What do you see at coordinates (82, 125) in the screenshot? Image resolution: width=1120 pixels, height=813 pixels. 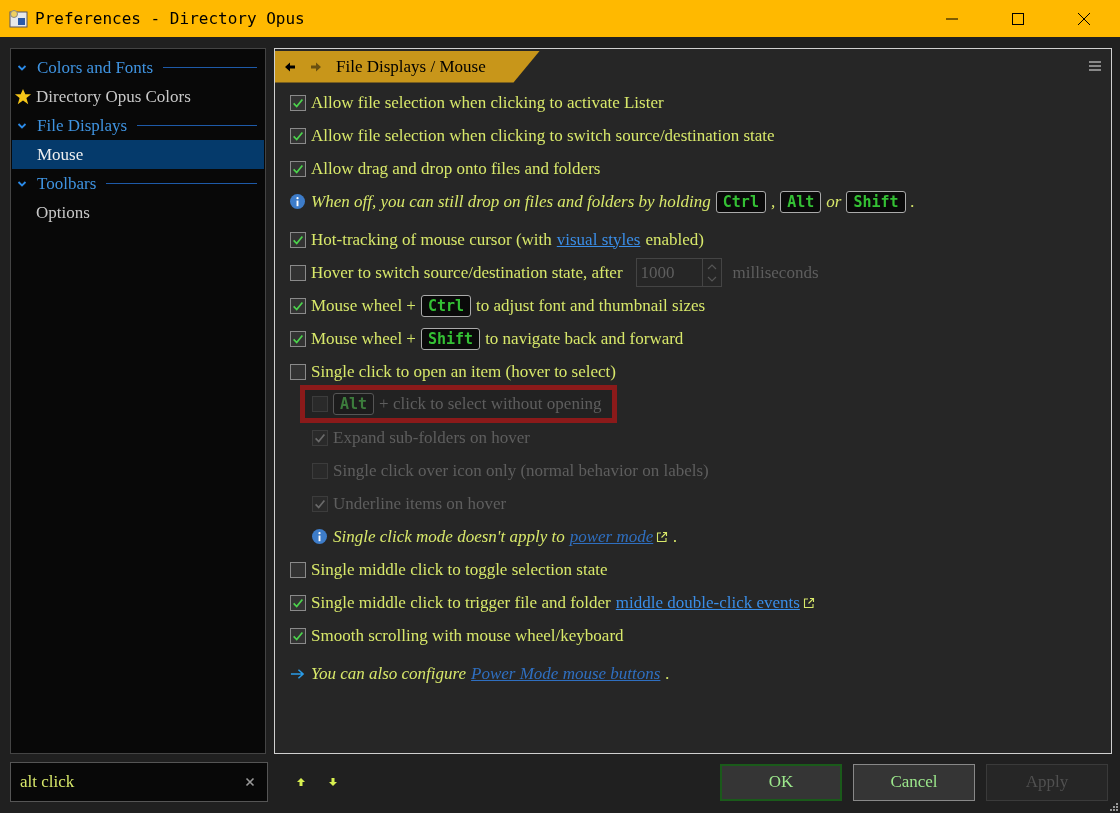 I see `sidebar-group: File Displays` at bounding box center [82, 125].